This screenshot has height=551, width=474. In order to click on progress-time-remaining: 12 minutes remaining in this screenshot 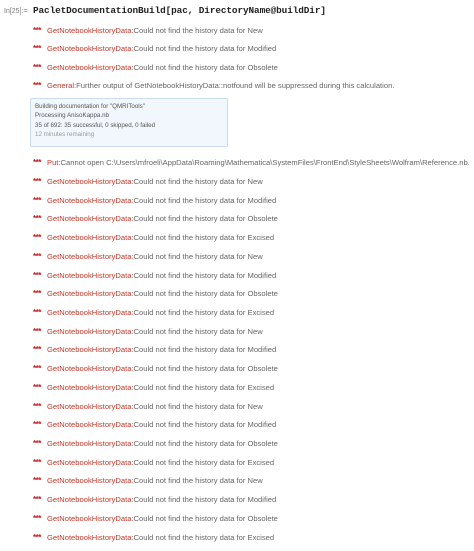, I will do `click(65, 134)`.